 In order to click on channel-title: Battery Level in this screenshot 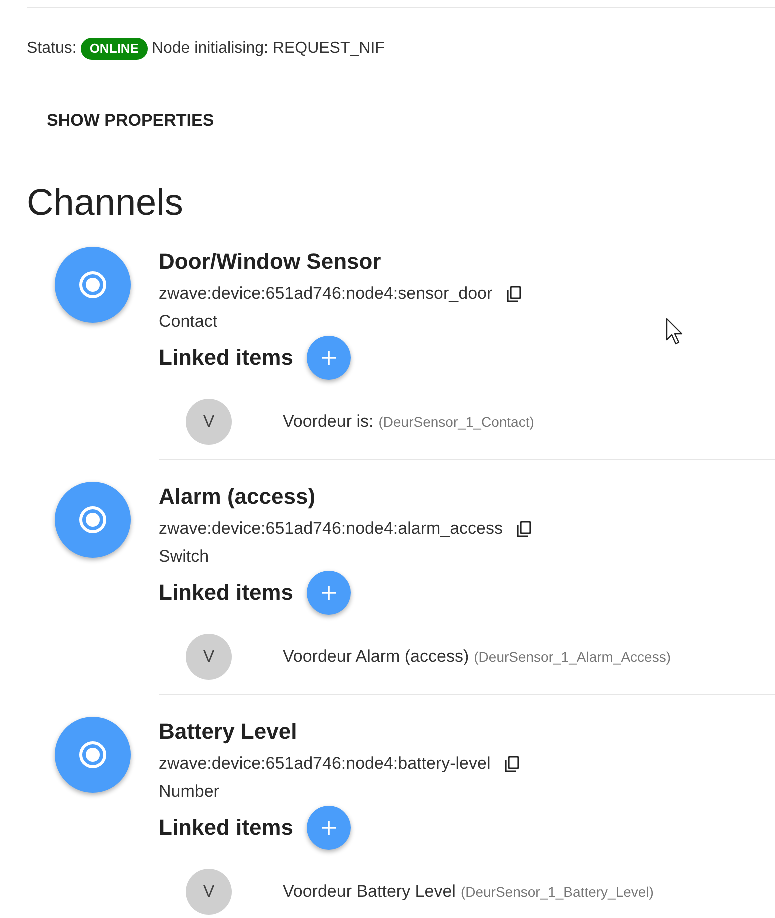, I will do `click(228, 732)`.